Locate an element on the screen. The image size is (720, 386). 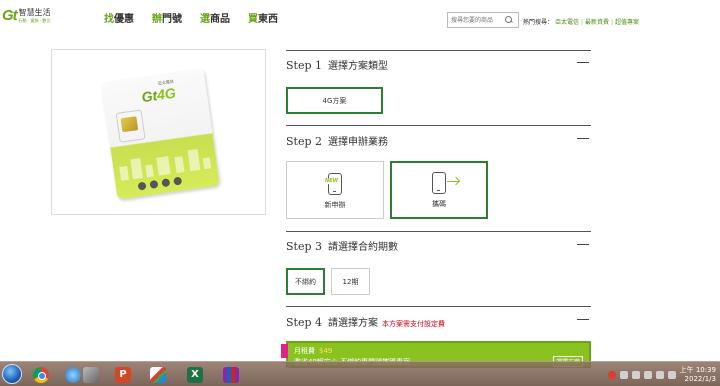
option-no-contract-label: 不綁約 is located at coordinates (305, 281).